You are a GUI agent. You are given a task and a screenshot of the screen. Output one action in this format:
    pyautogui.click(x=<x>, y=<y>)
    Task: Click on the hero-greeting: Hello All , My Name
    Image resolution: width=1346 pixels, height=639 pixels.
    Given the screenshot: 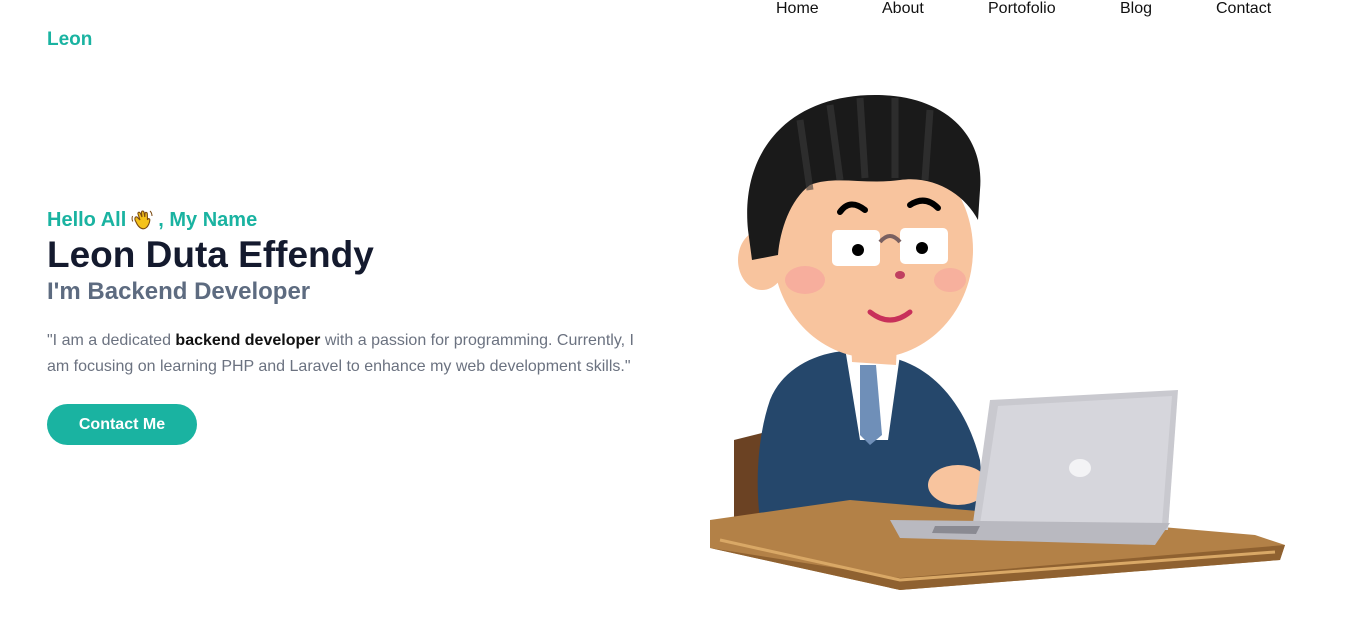 What is the action you would take?
    pyautogui.click(x=347, y=220)
    